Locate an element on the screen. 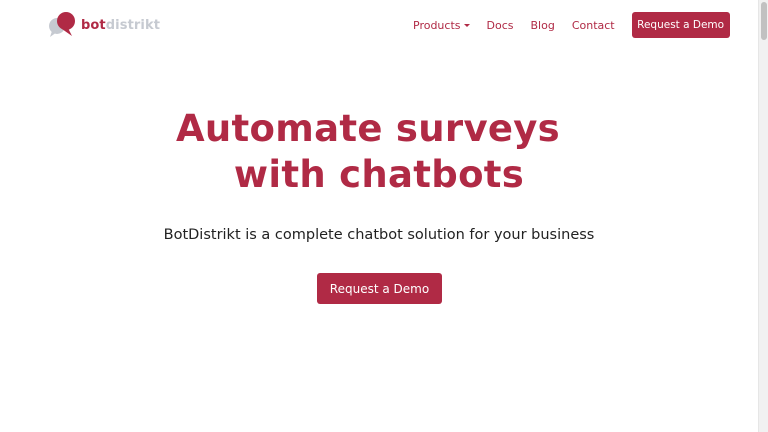 This screenshot has width=768, height=432. nav-blog-link: Blog is located at coordinates (542, 25).